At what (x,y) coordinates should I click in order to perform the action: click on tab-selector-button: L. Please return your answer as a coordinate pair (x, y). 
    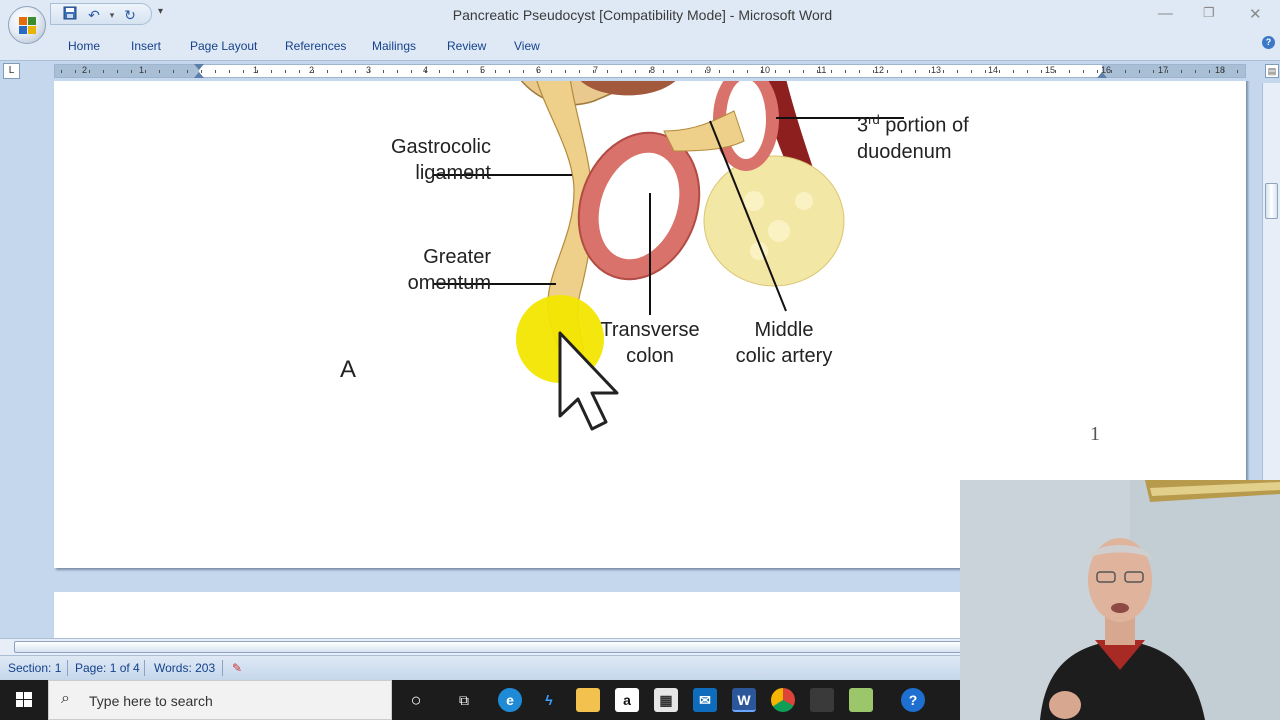
    Looking at the image, I should click on (11, 71).